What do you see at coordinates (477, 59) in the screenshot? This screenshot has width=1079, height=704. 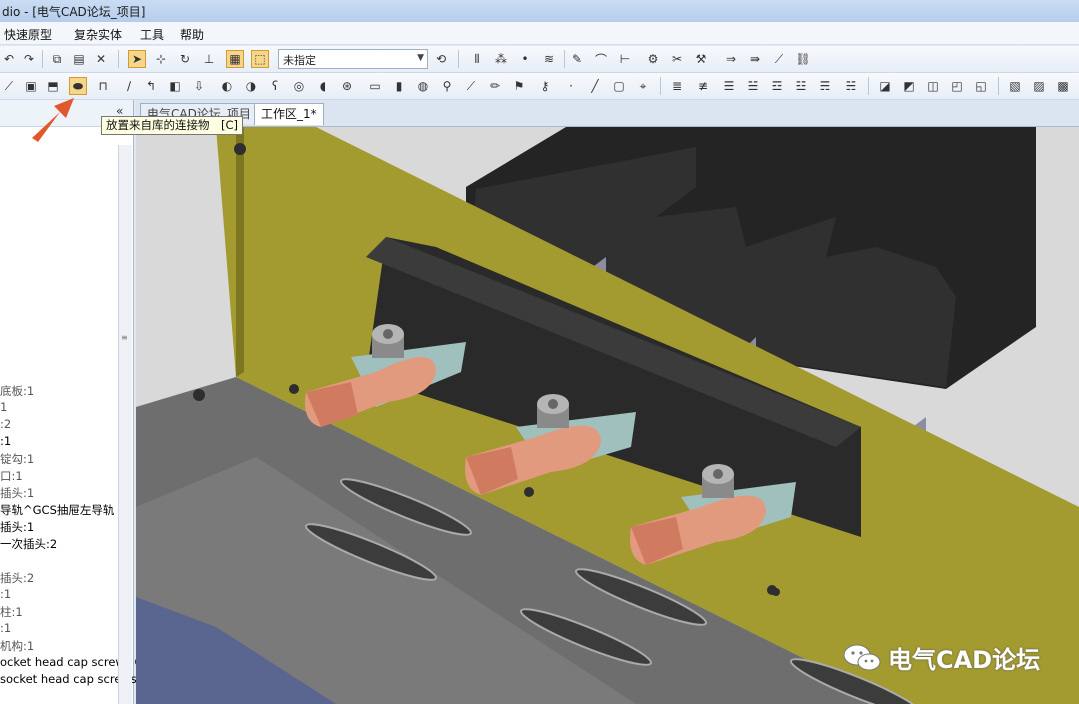 I see `mirror-icon: ⫴` at bounding box center [477, 59].